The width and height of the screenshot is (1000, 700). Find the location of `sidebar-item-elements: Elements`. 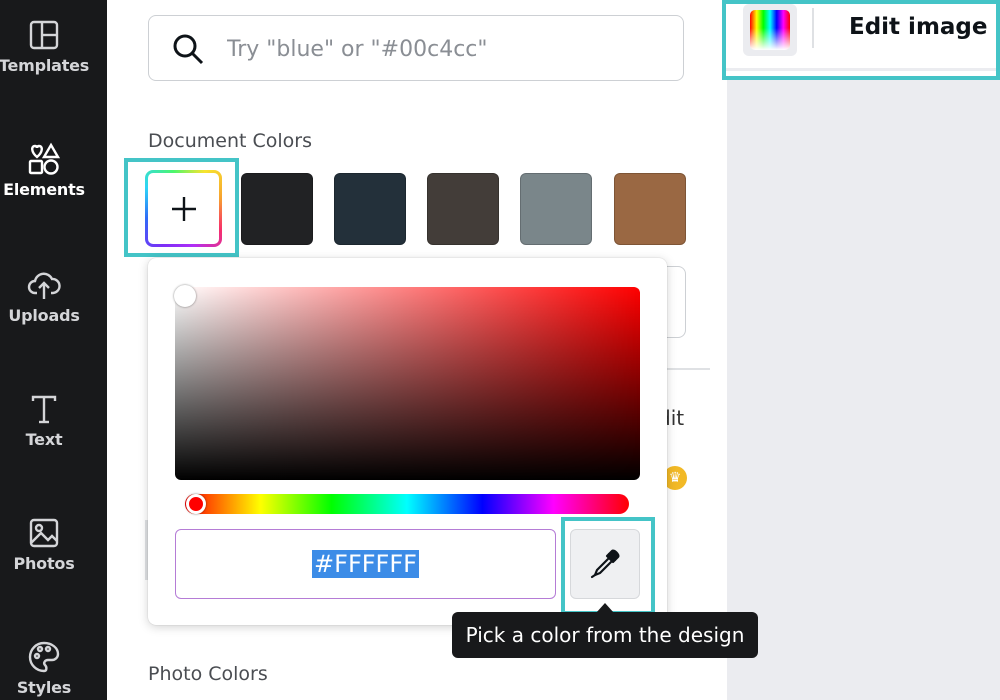

sidebar-item-elements: Elements is located at coordinates (44, 170).